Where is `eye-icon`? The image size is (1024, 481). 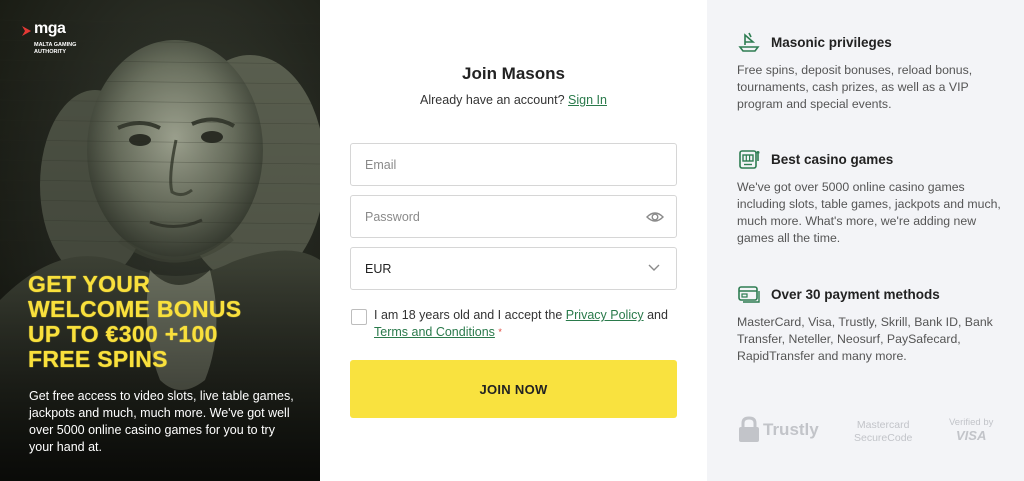
eye-icon is located at coordinates (655, 217).